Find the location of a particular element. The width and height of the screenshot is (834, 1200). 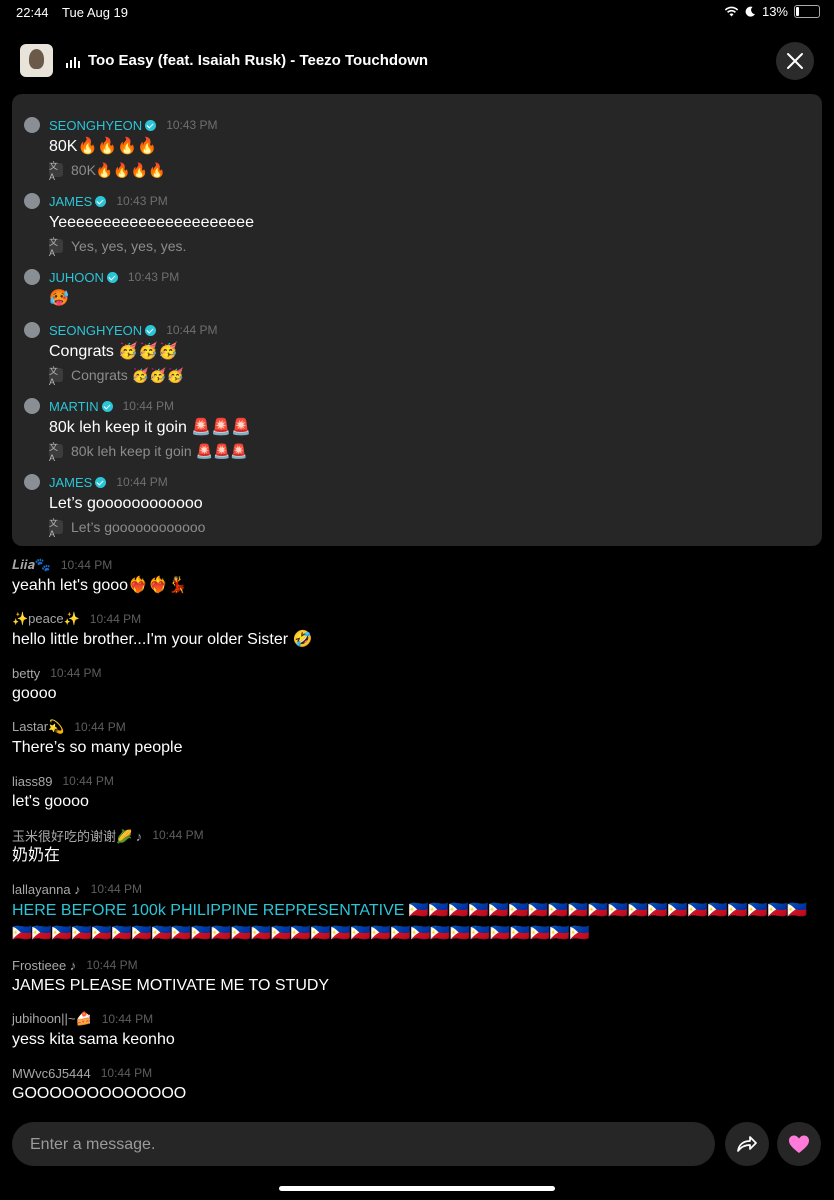

share-button is located at coordinates (747, 1144).